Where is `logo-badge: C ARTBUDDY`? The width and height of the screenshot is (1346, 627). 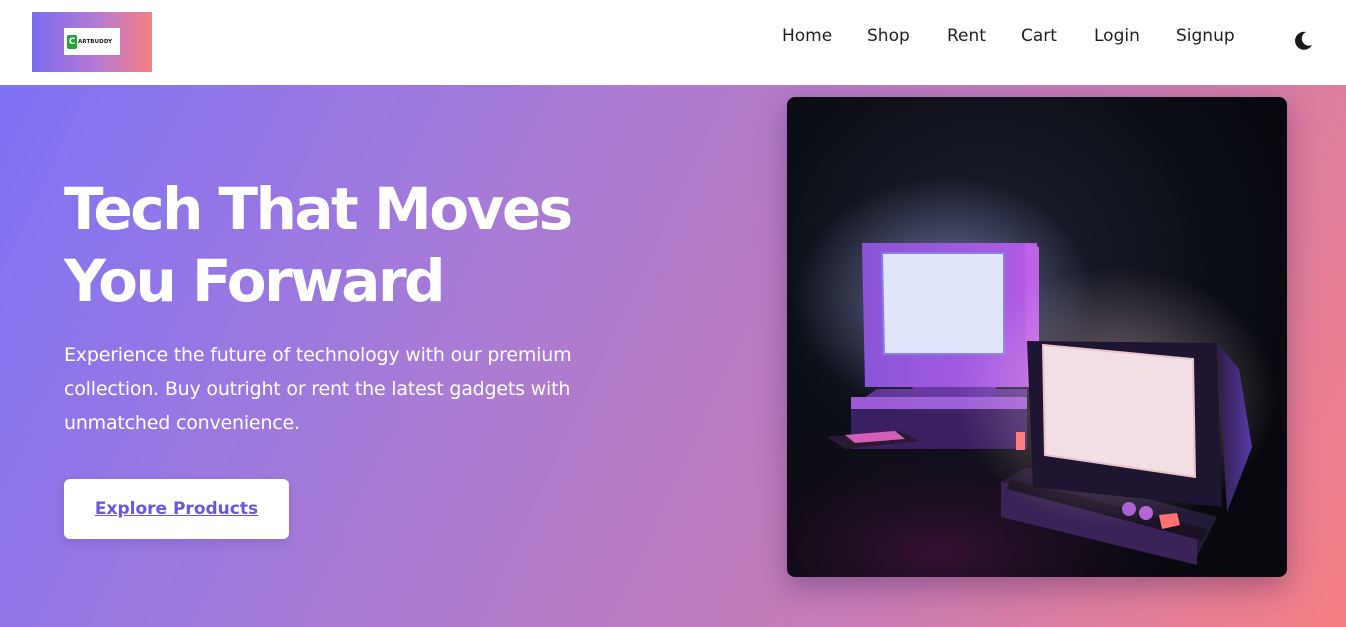
logo-badge: C ARTBUDDY is located at coordinates (92, 41).